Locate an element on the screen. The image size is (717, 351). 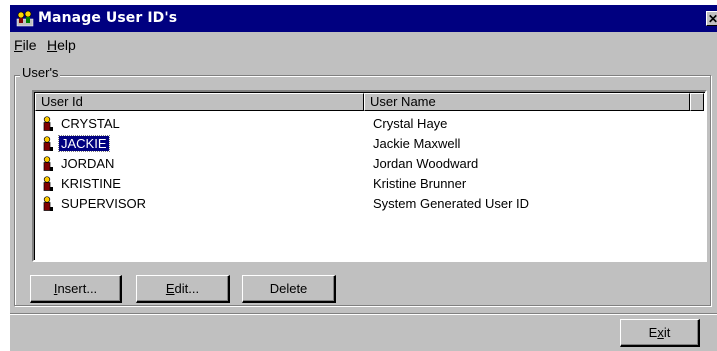
user-id-cell: KRISTINE is located at coordinates (91, 183).